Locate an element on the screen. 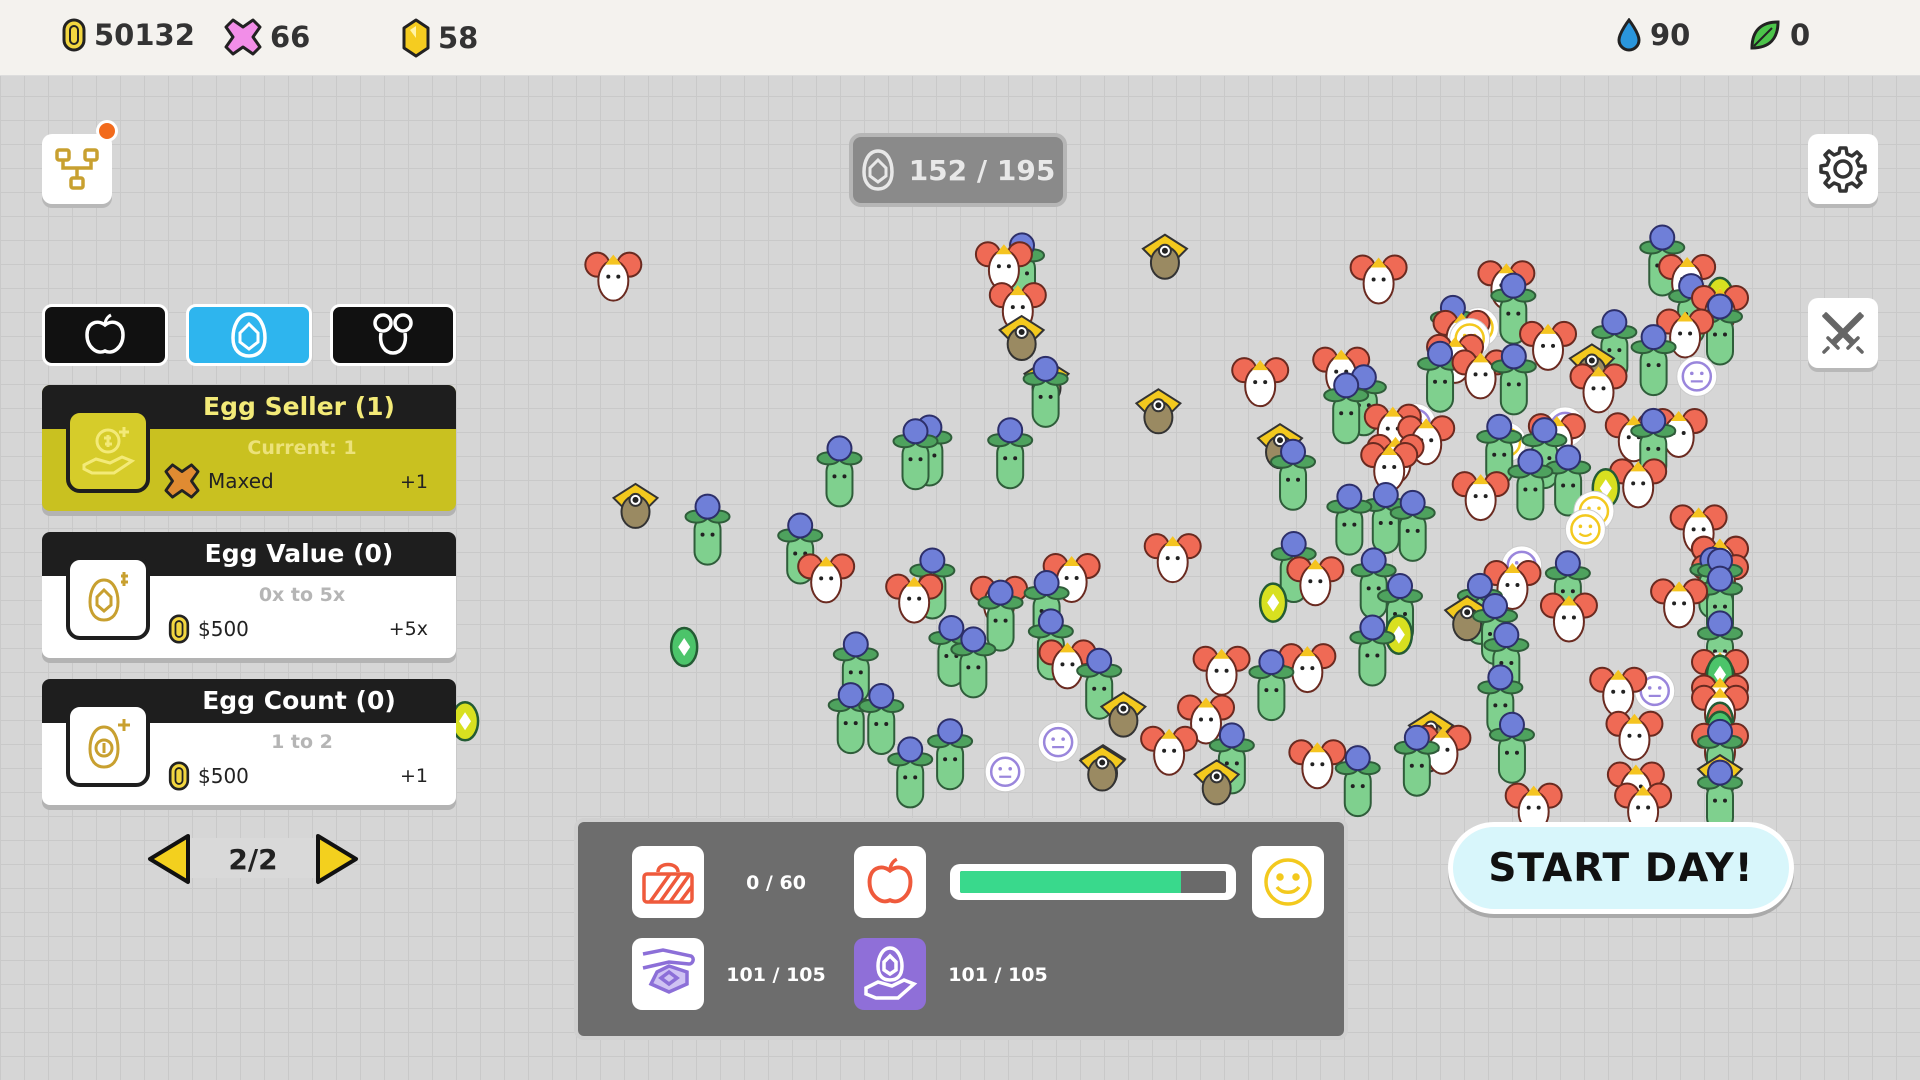 This screenshot has width=1920, height=1080. hand-button is located at coordinates (668, 974).